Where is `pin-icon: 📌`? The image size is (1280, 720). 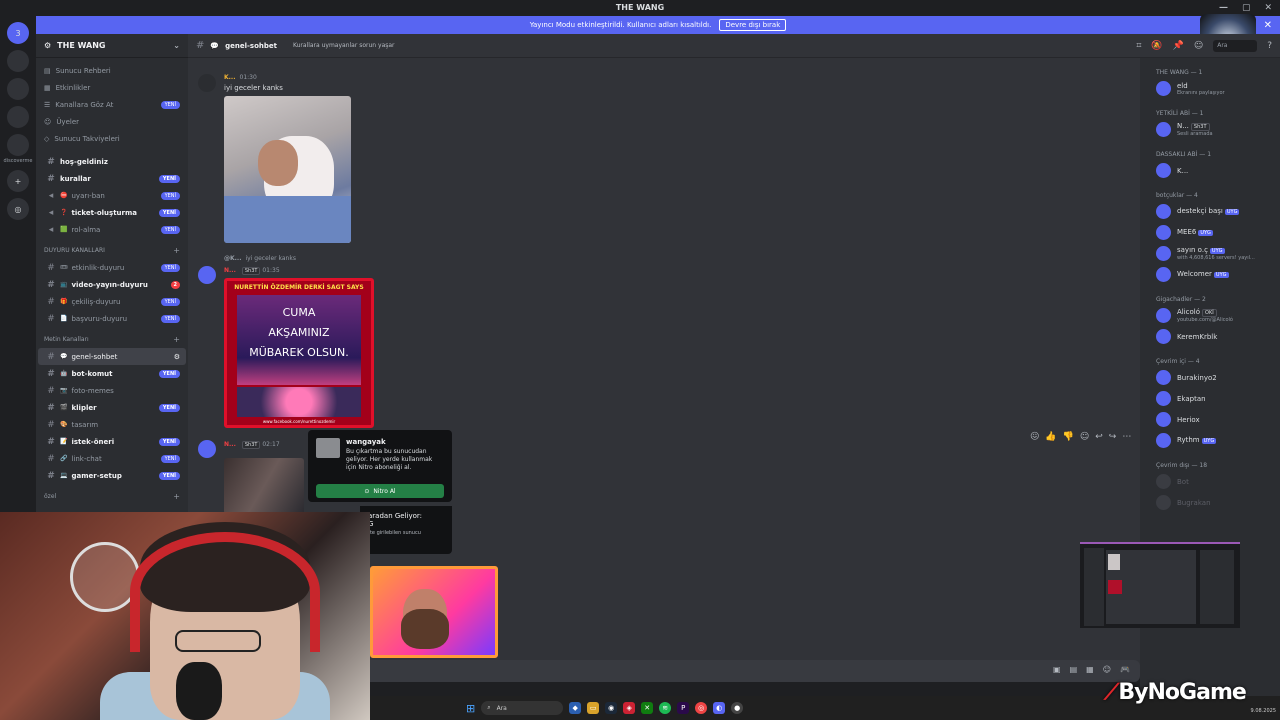 pin-icon: 📌 is located at coordinates (1178, 46).